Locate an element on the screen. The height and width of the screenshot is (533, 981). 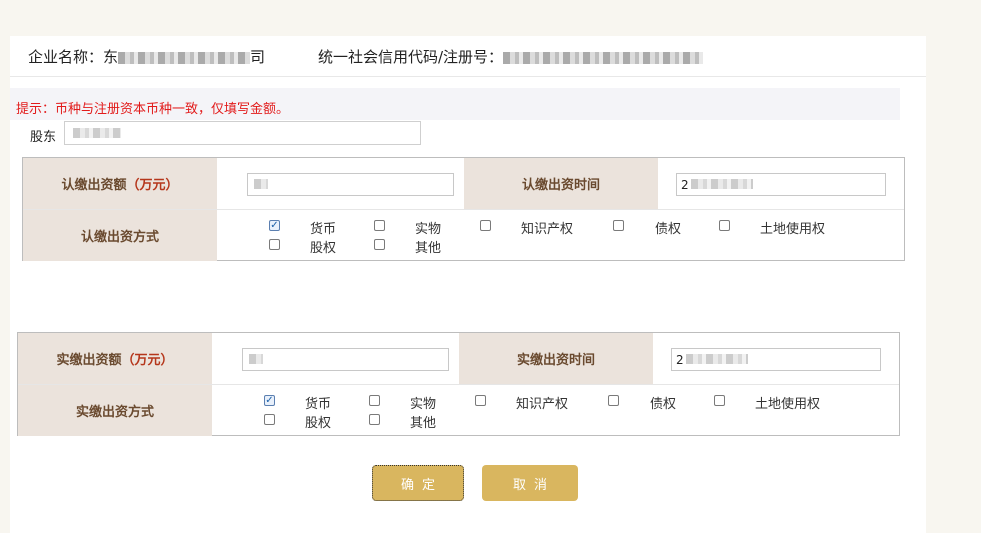
subscribed-amount-redacted is located at coordinates (261, 184).